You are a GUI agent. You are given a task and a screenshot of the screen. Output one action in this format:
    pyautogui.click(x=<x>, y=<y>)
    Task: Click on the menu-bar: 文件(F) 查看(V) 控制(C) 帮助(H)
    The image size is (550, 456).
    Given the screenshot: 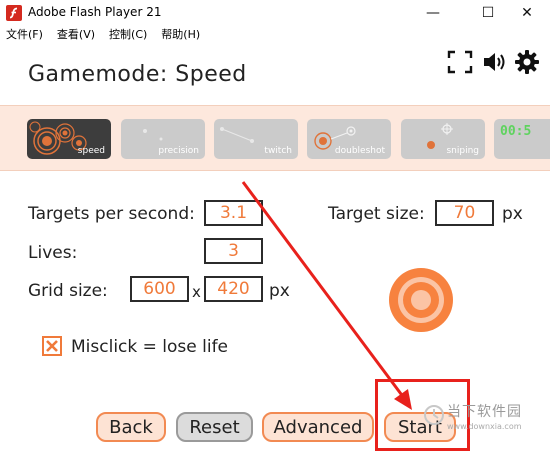 What is the action you would take?
    pyautogui.click(x=275, y=35)
    